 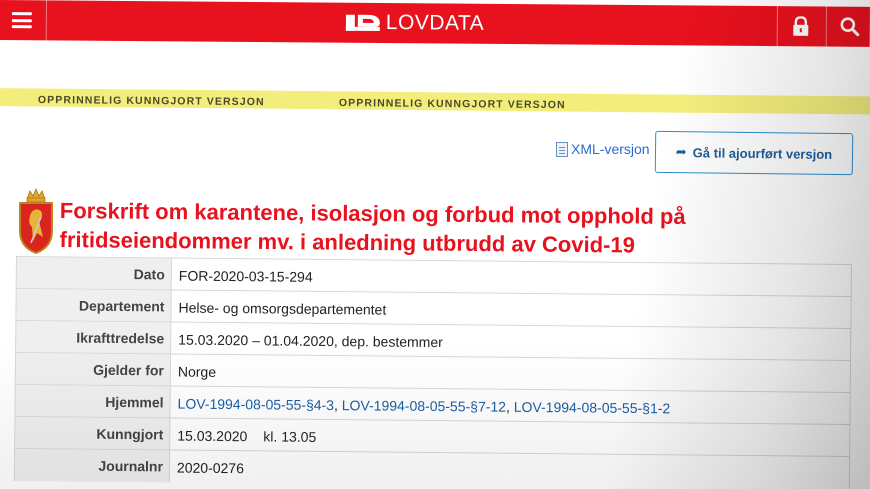 What do you see at coordinates (212, 436) in the screenshot?
I see `kunngjort-date: 15.03.2020` at bounding box center [212, 436].